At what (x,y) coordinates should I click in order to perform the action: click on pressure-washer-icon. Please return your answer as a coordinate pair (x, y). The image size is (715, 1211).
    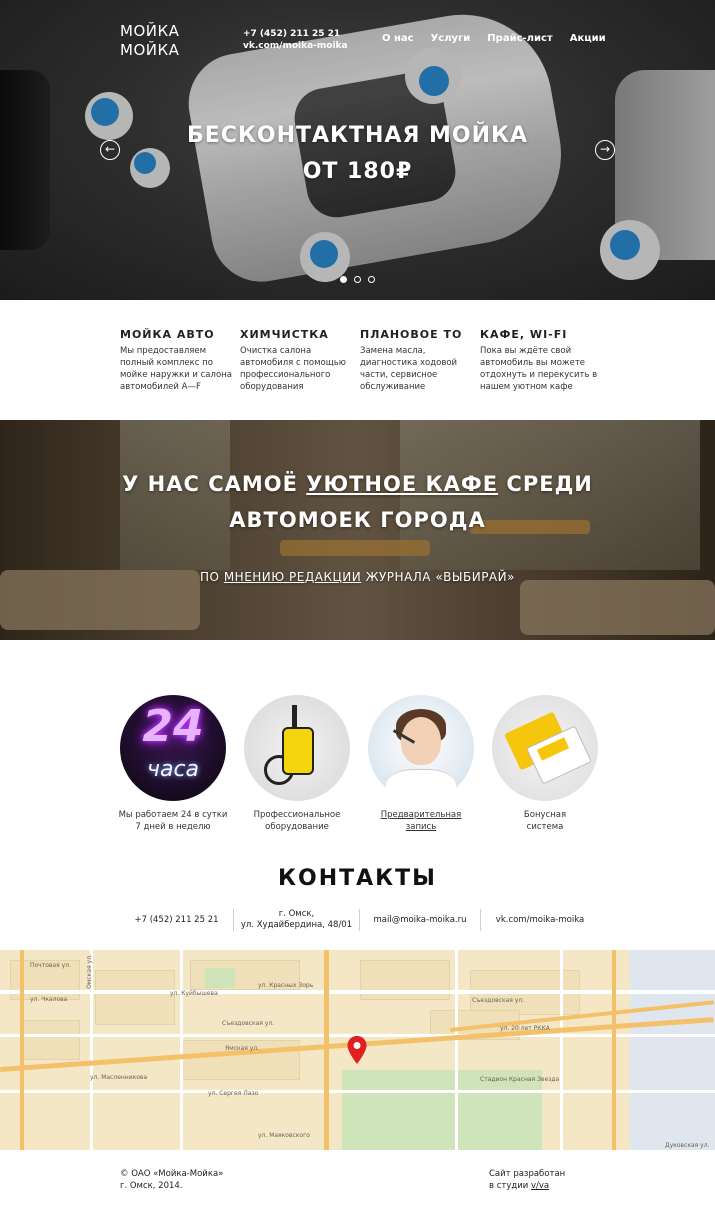
    Looking at the image, I should click on (297, 748).